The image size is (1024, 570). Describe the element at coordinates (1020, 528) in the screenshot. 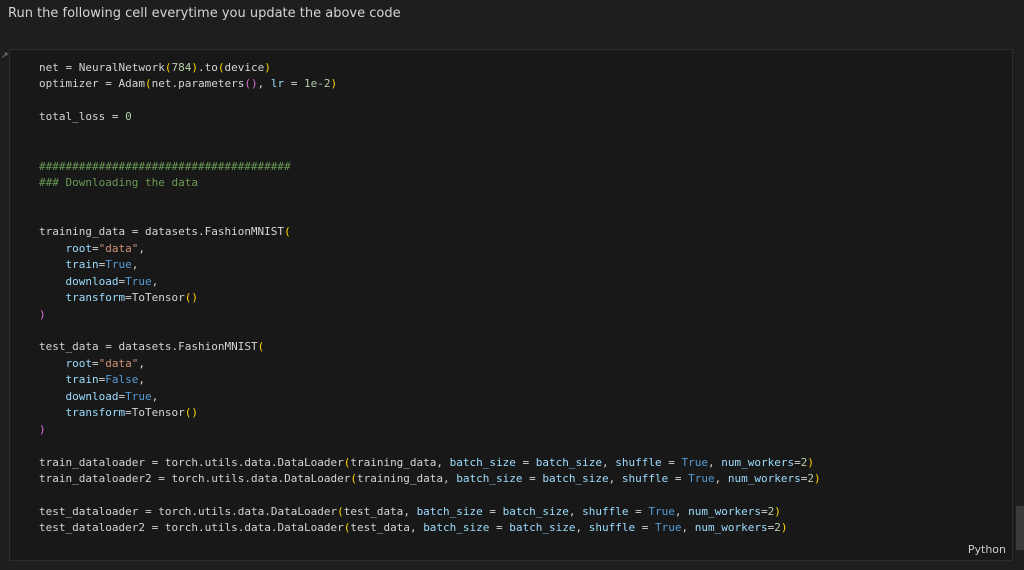

I see `scrollbar-thumb` at that location.